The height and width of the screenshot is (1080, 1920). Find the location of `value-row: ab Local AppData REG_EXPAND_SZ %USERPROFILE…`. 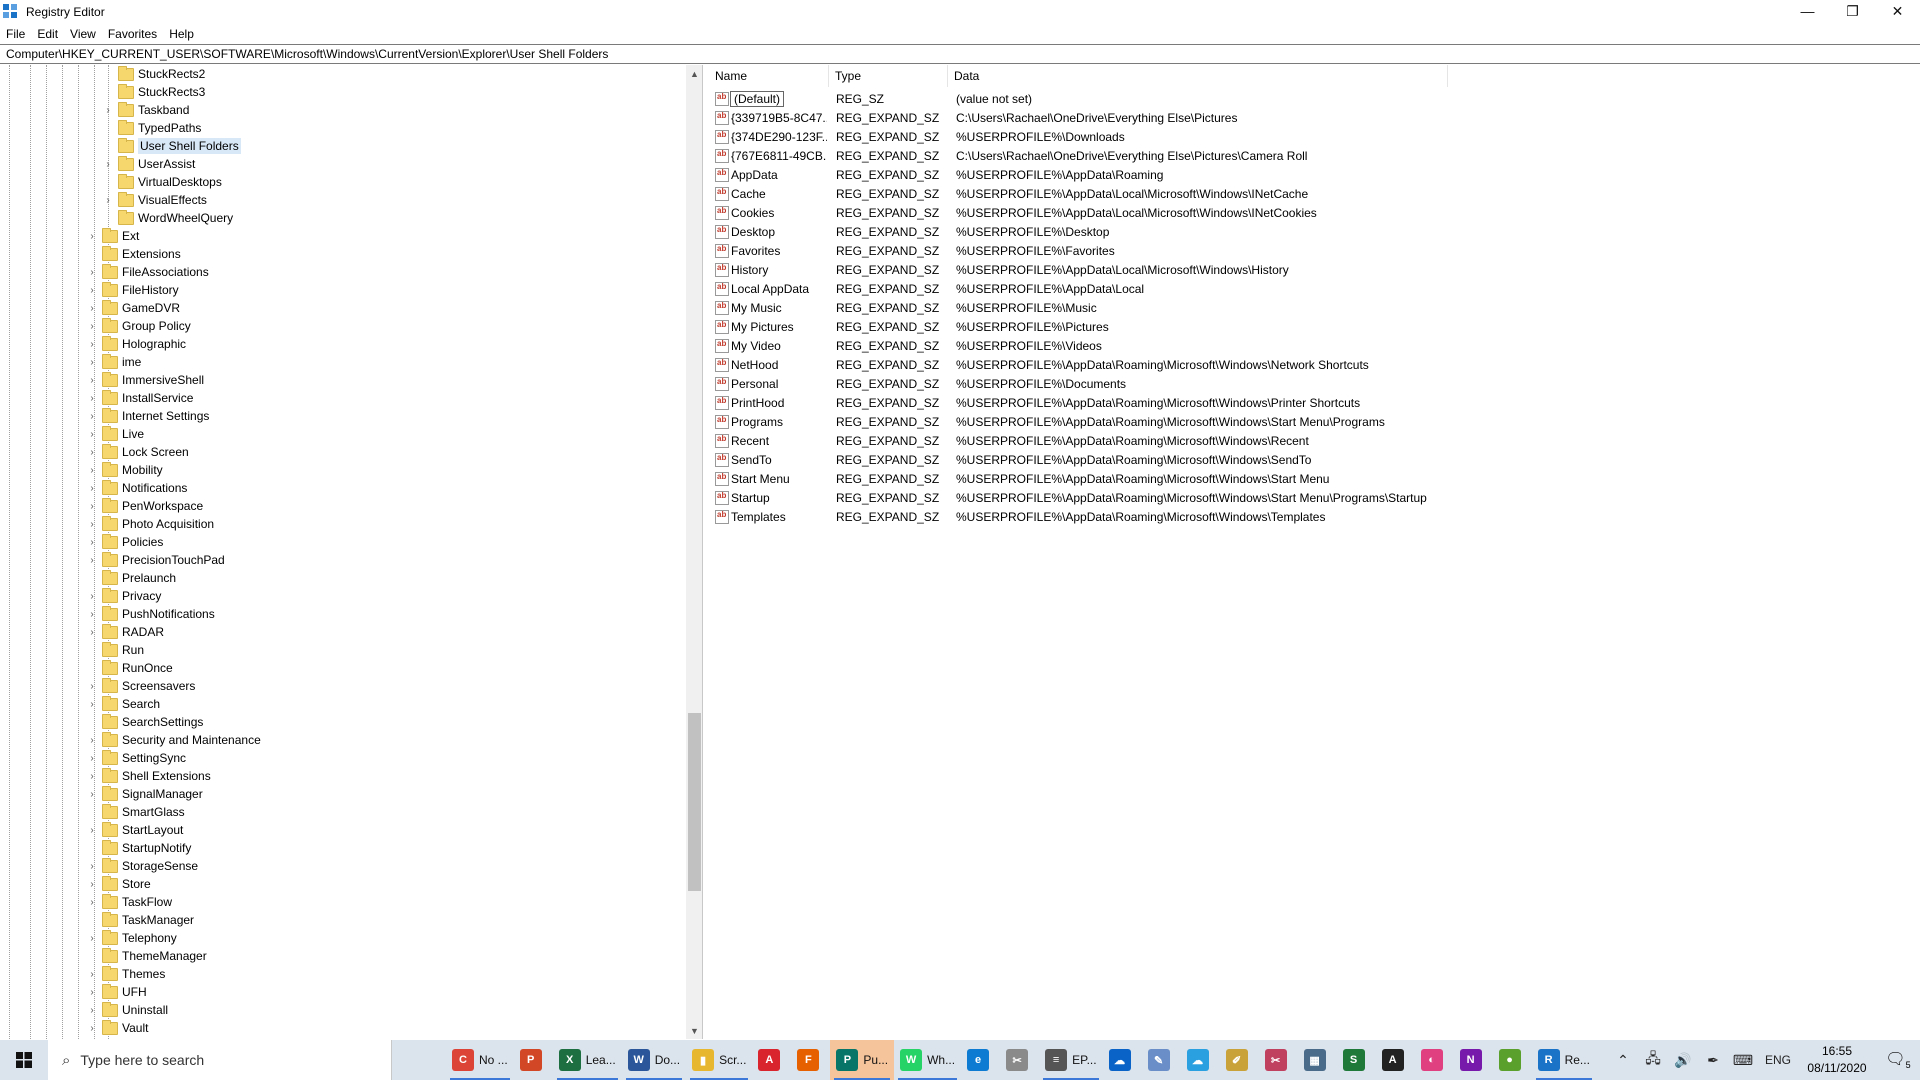

value-row: ab Local AppData REG_EXPAND_SZ %USERPROFILE… is located at coordinates (1314, 288).